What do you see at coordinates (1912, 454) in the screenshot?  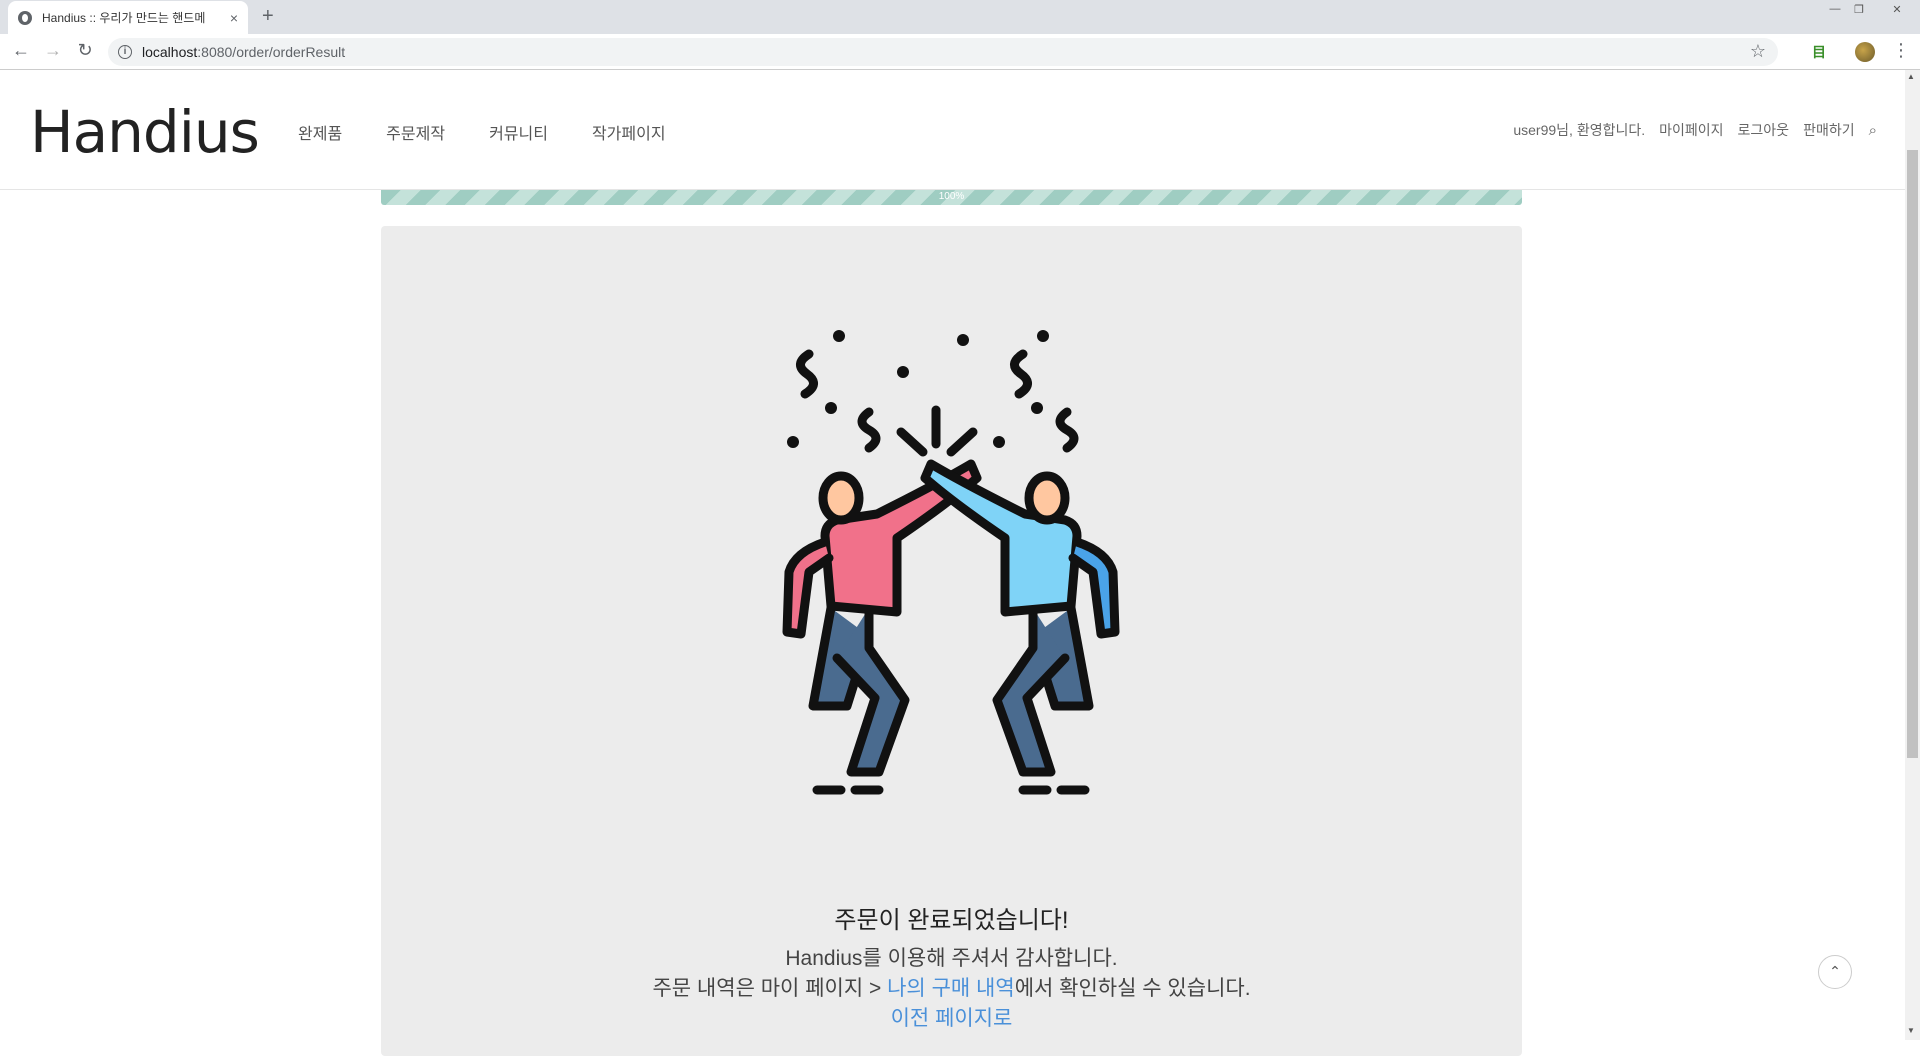 I see `scrollbar-thumb` at bounding box center [1912, 454].